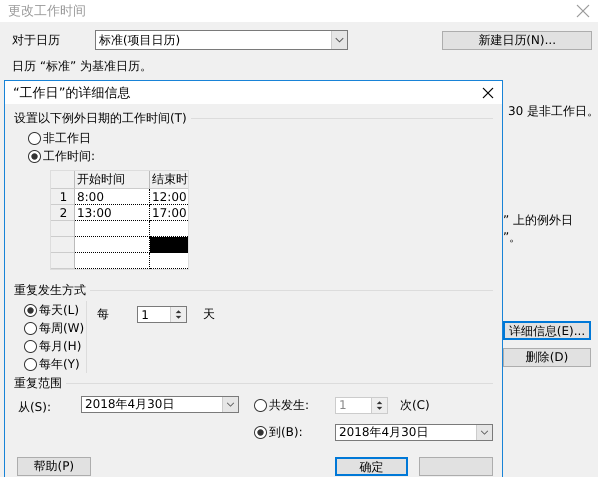 This screenshot has width=598, height=477. I want to click on help-button: 帮助(P), so click(54, 466).